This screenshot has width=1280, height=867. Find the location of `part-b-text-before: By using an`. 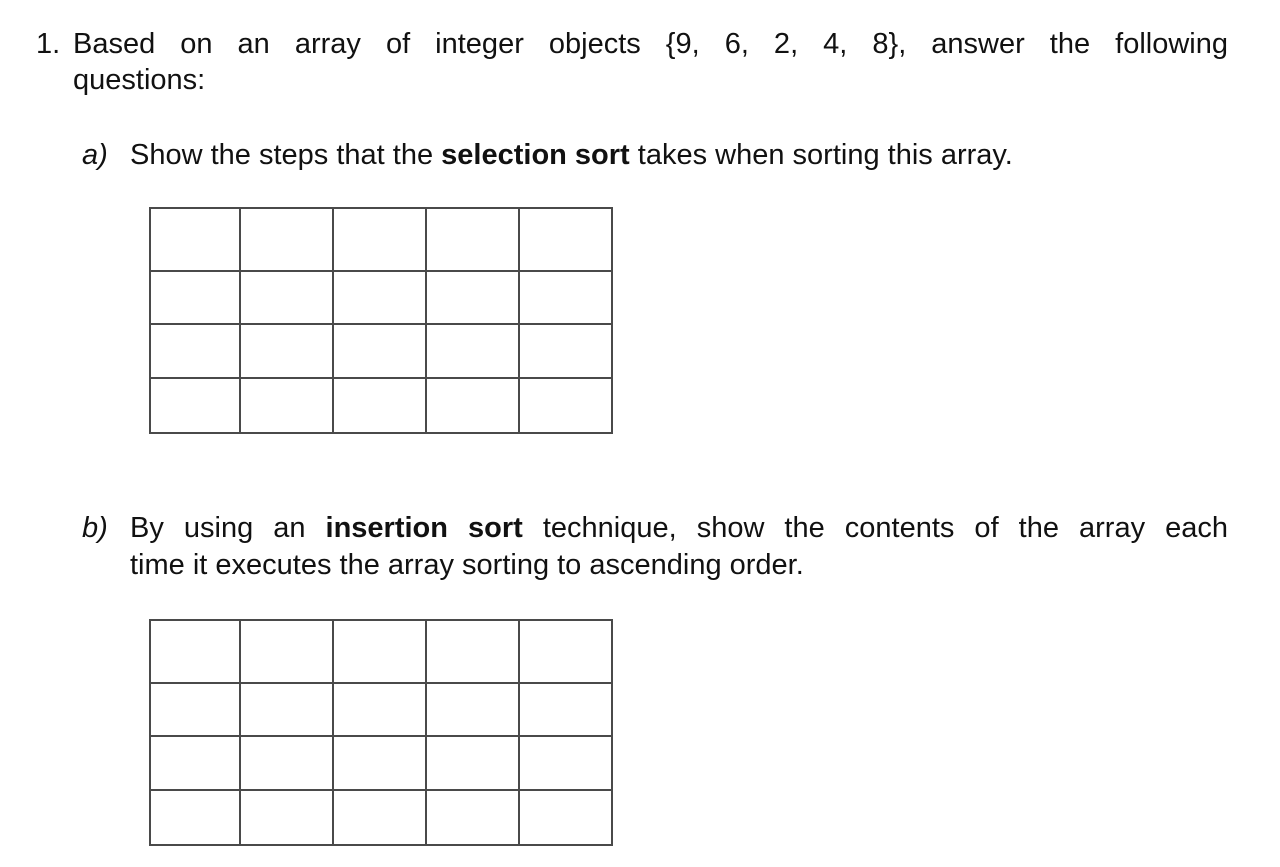

part-b-text-before: By using an is located at coordinates (228, 528).